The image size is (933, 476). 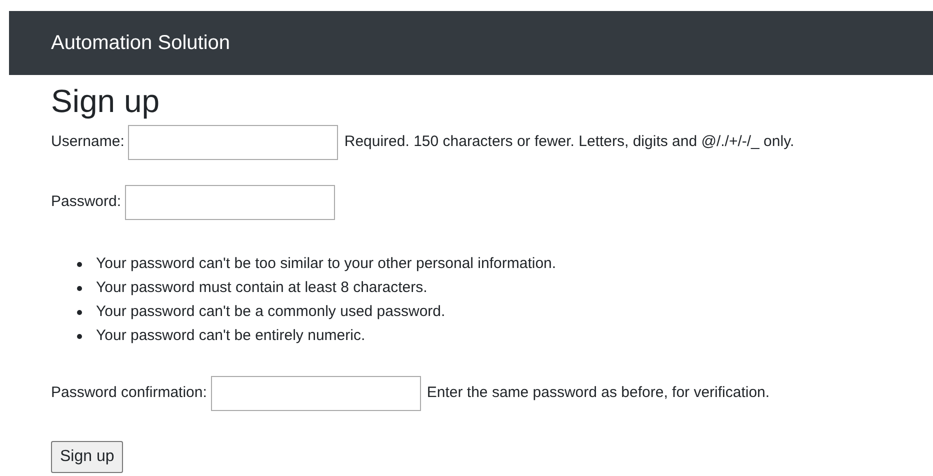 What do you see at coordinates (262, 288) in the screenshot?
I see `help-text: Your password must contain at least 8 characters.` at bounding box center [262, 288].